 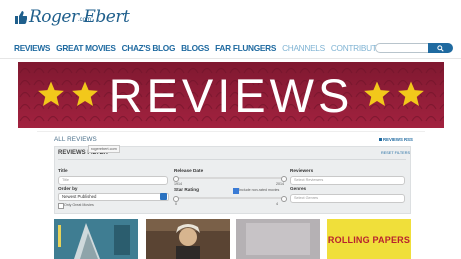 I want to click on release-date-label: Release Date, so click(x=189, y=170).